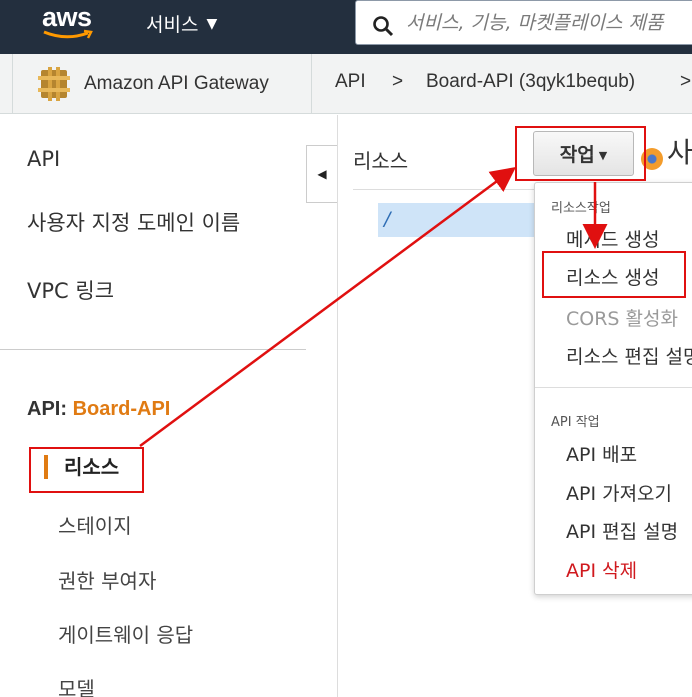  What do you see at coordinates (47, 409) in the screenshot?
I see `api-prefix: API:` at bounding box center [47, 409].